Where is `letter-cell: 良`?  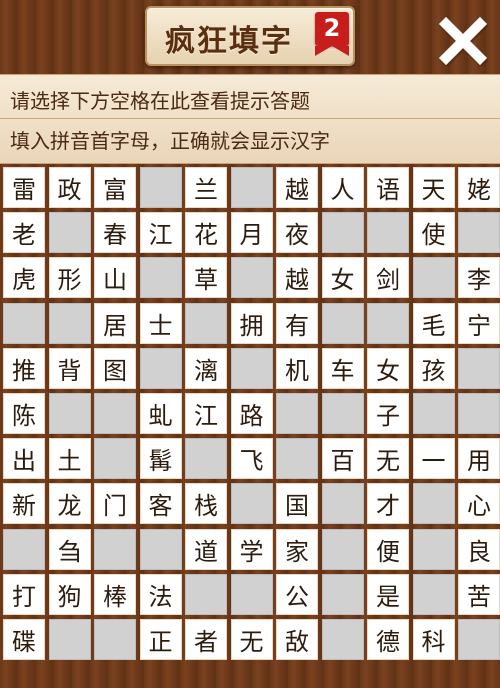 letter-cell: 良 is located at coordinates (479, 549).